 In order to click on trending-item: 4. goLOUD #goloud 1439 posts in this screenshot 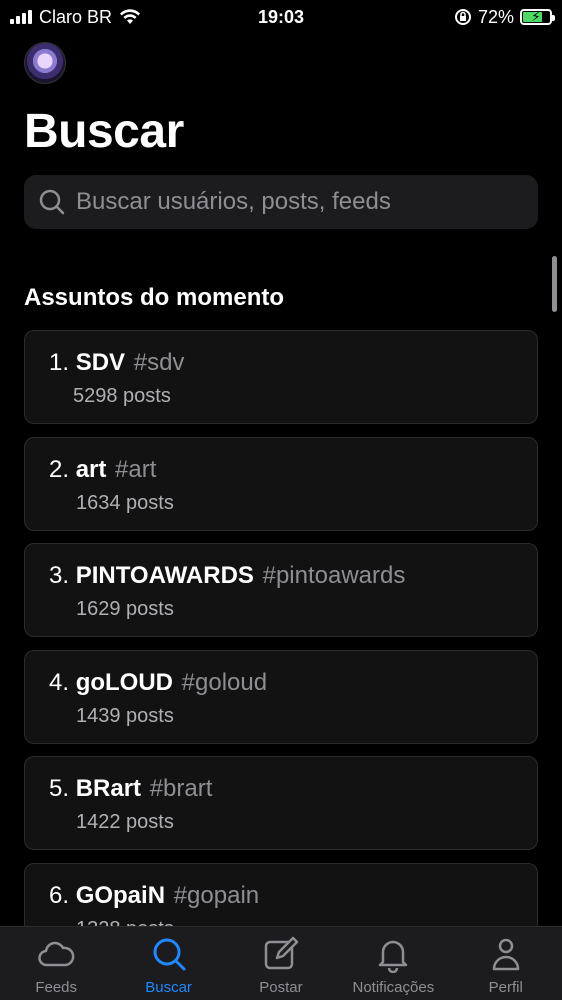, I will do `click(281, 696)`.